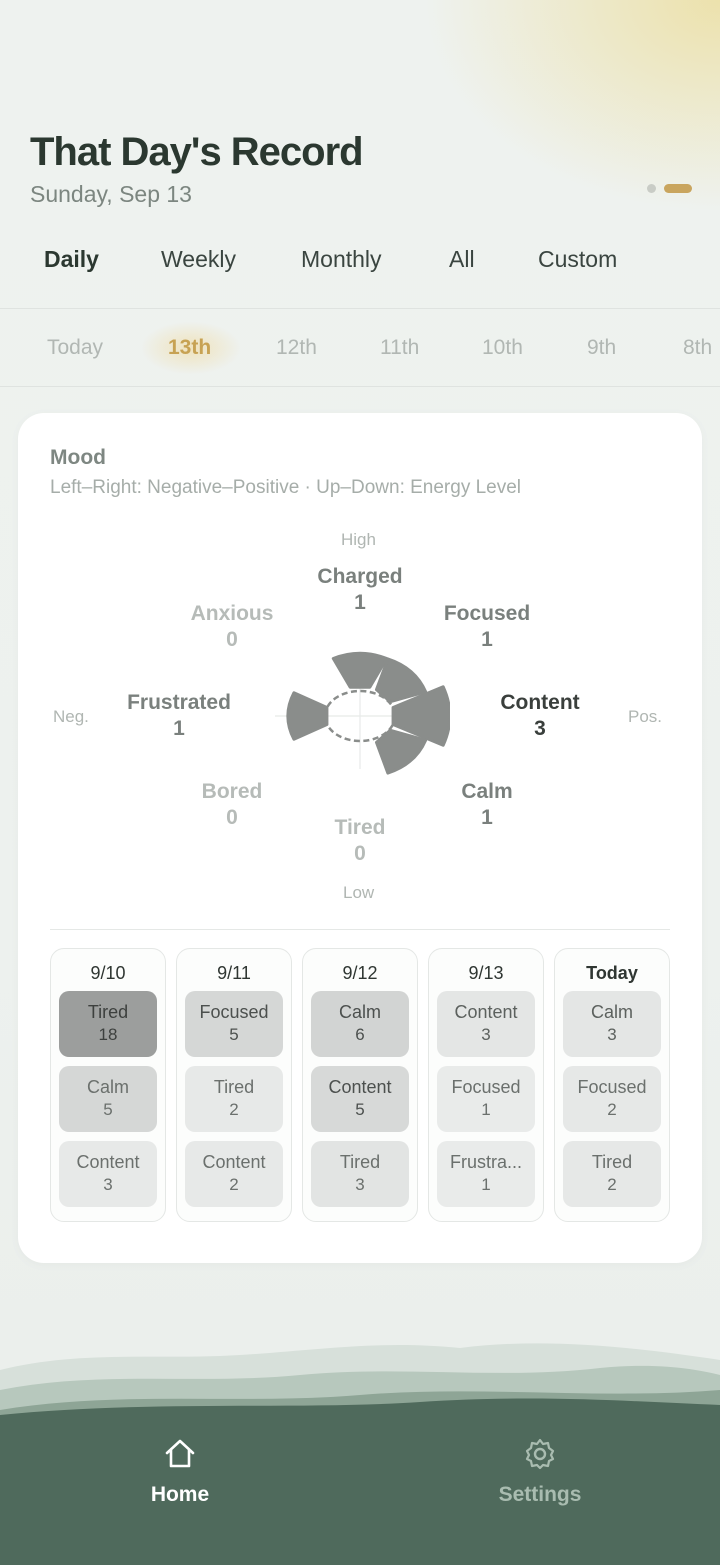 This screenshot has width=720, height=1565. What do you see at coordinates (697, 348) in the screenshot?
I see `day-item-8th: 8th` at bounding box center [697, 348].